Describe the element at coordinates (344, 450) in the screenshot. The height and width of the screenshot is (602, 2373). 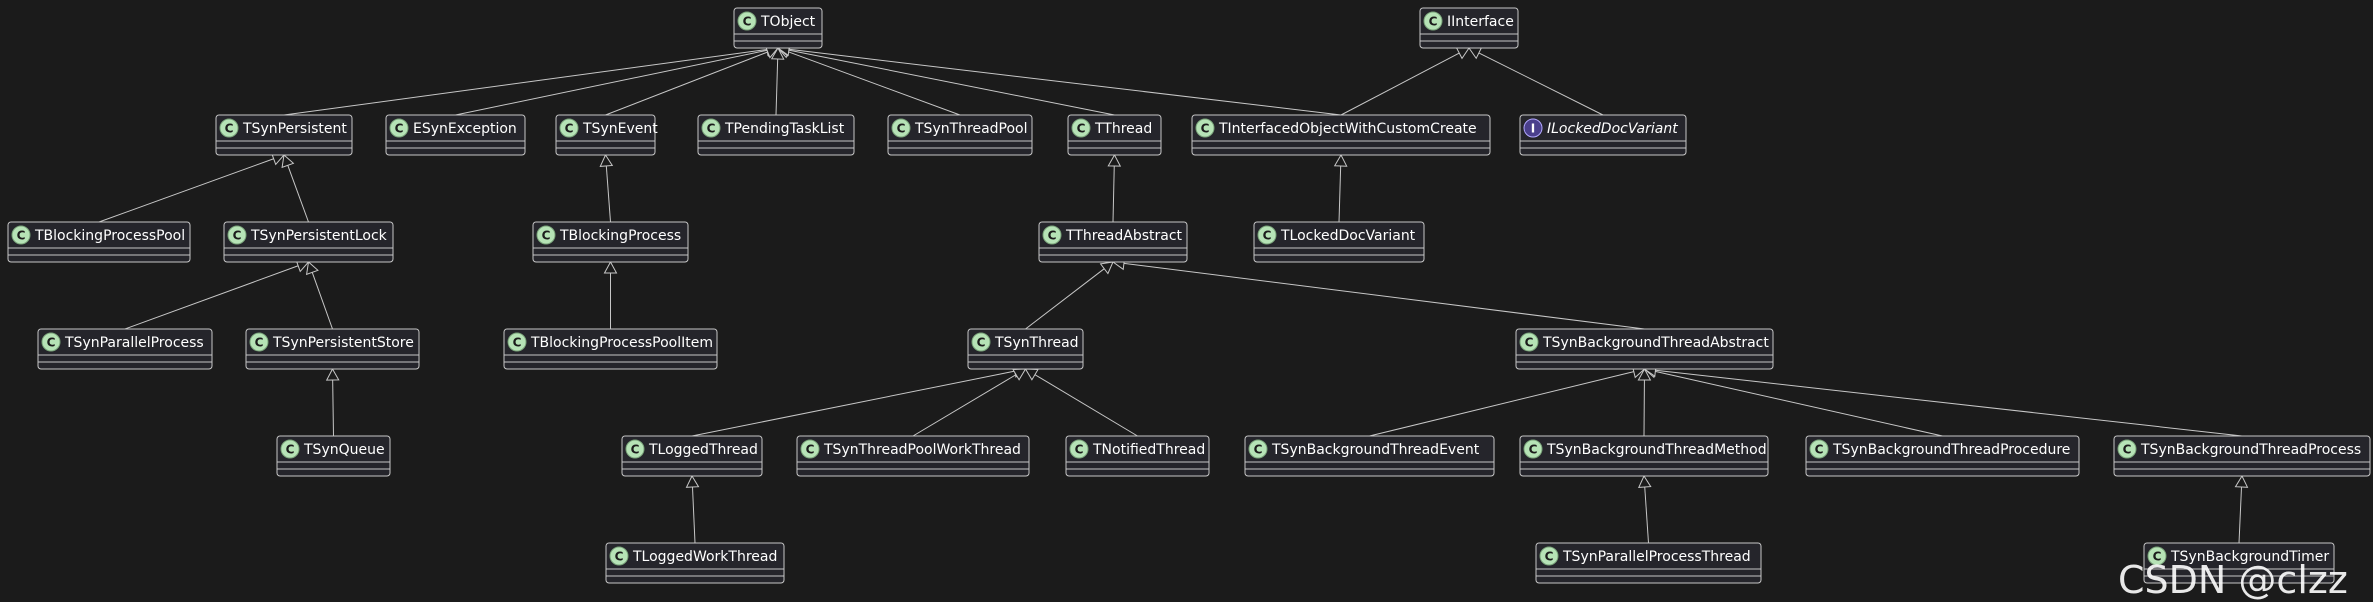
I see `class-name-label: TSynQueue` at that location.